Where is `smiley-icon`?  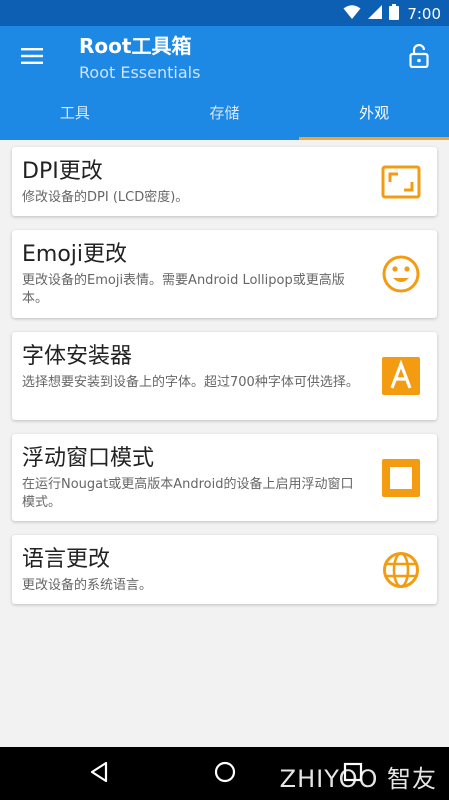
smiley-icon is located at coordinates (401, 274).